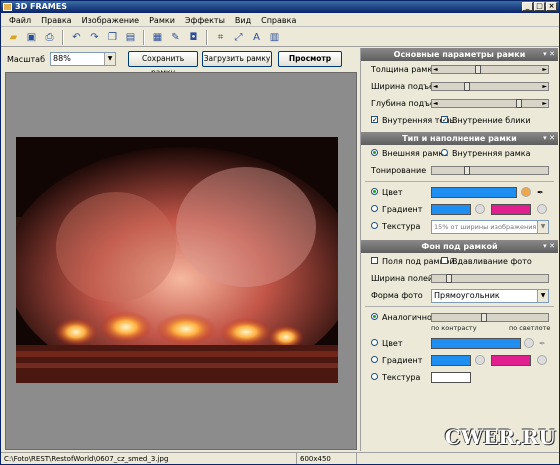 The height and width of the screenshot is (465, 560). I want to click on bg-eyedropper-icon: ✒, so click(542, 343).